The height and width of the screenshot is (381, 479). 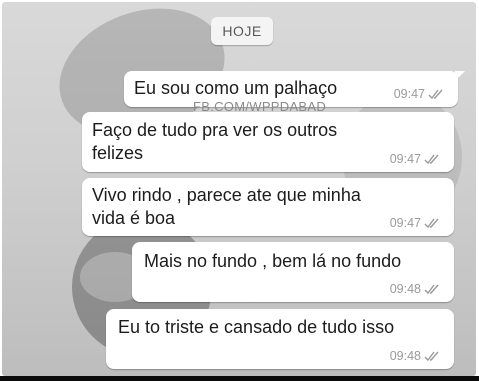 I want to click on message-text: Eu sou como um palhaço, so click(x=236, y=88).